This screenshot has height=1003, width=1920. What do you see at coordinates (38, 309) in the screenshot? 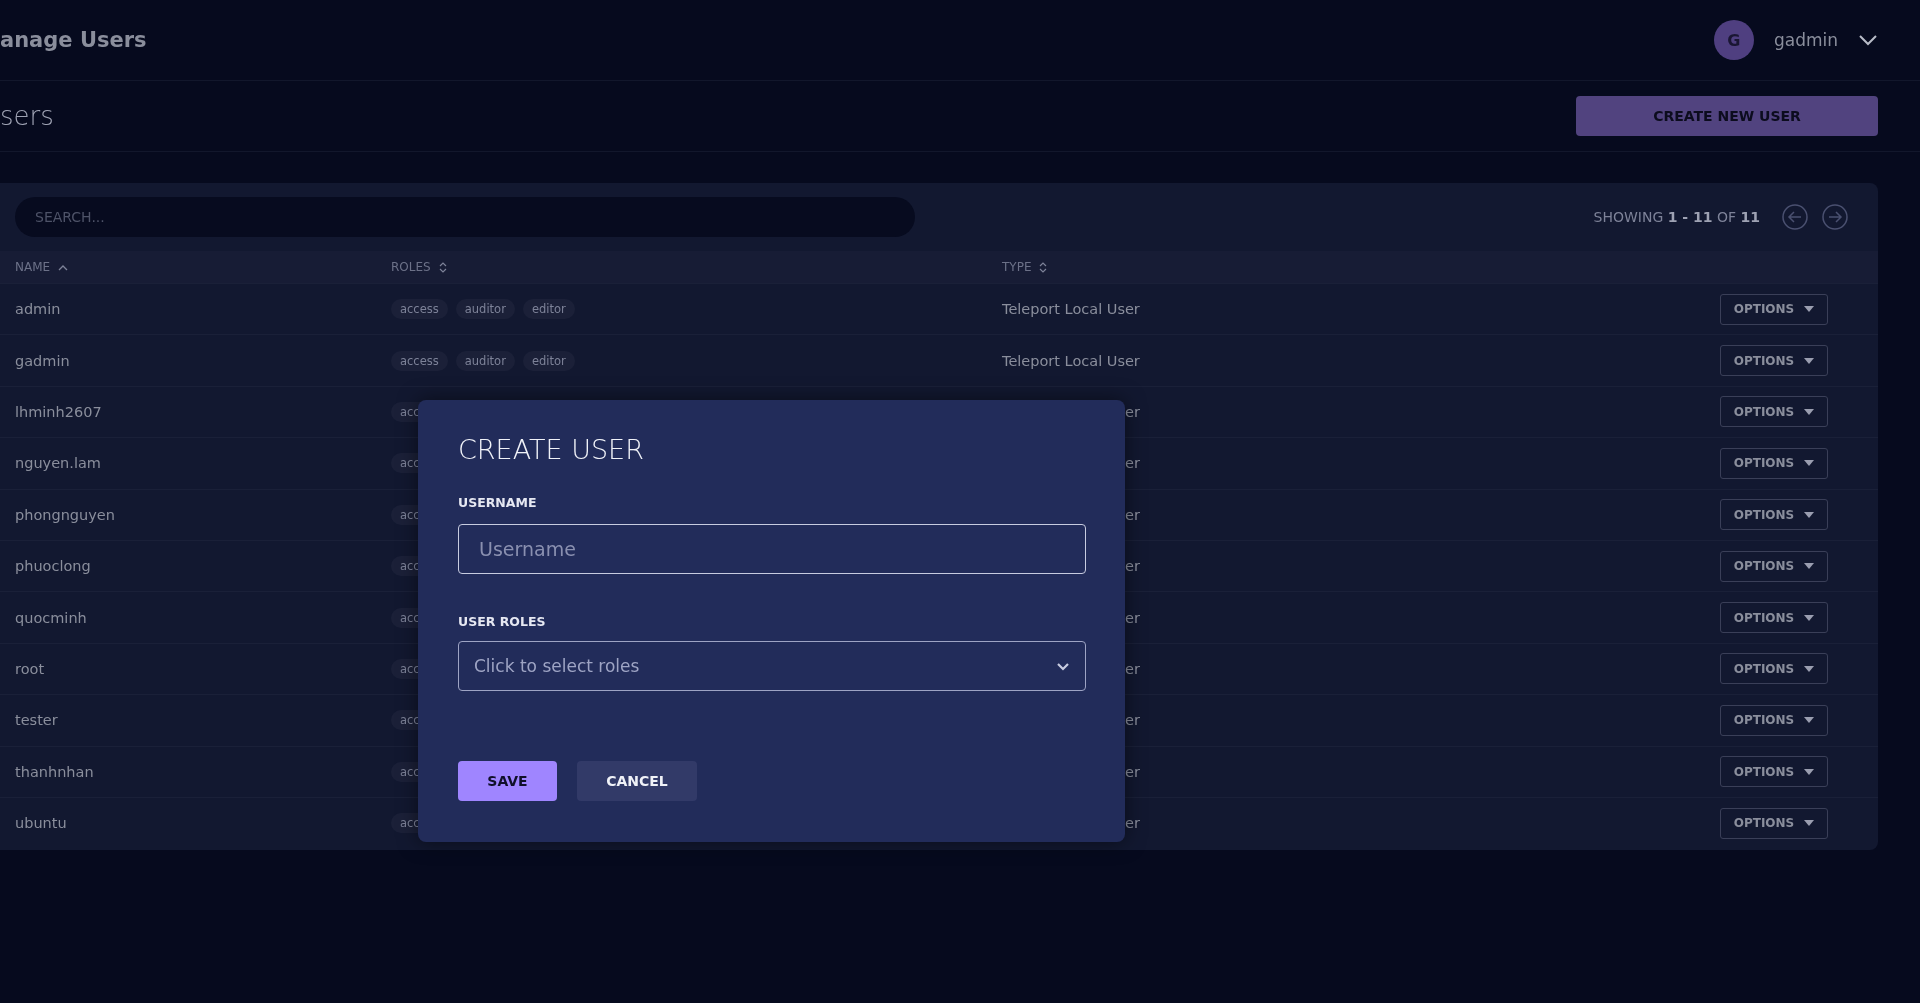
I see `table-cell: admin` at bounding box center [38, 309].